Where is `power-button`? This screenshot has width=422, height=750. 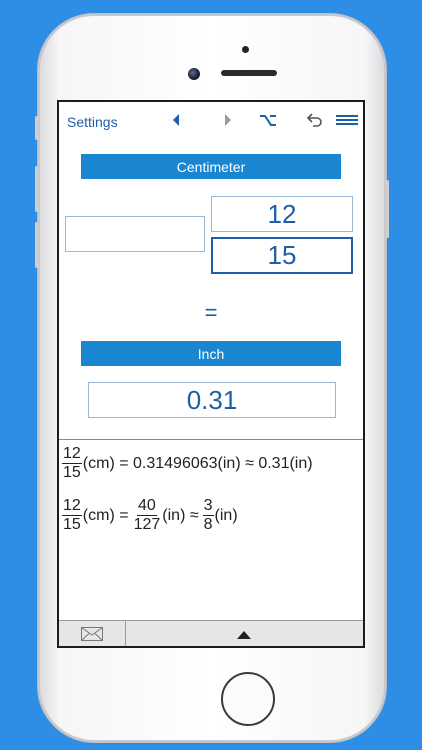 power-button is located at coordinates (387, 209).